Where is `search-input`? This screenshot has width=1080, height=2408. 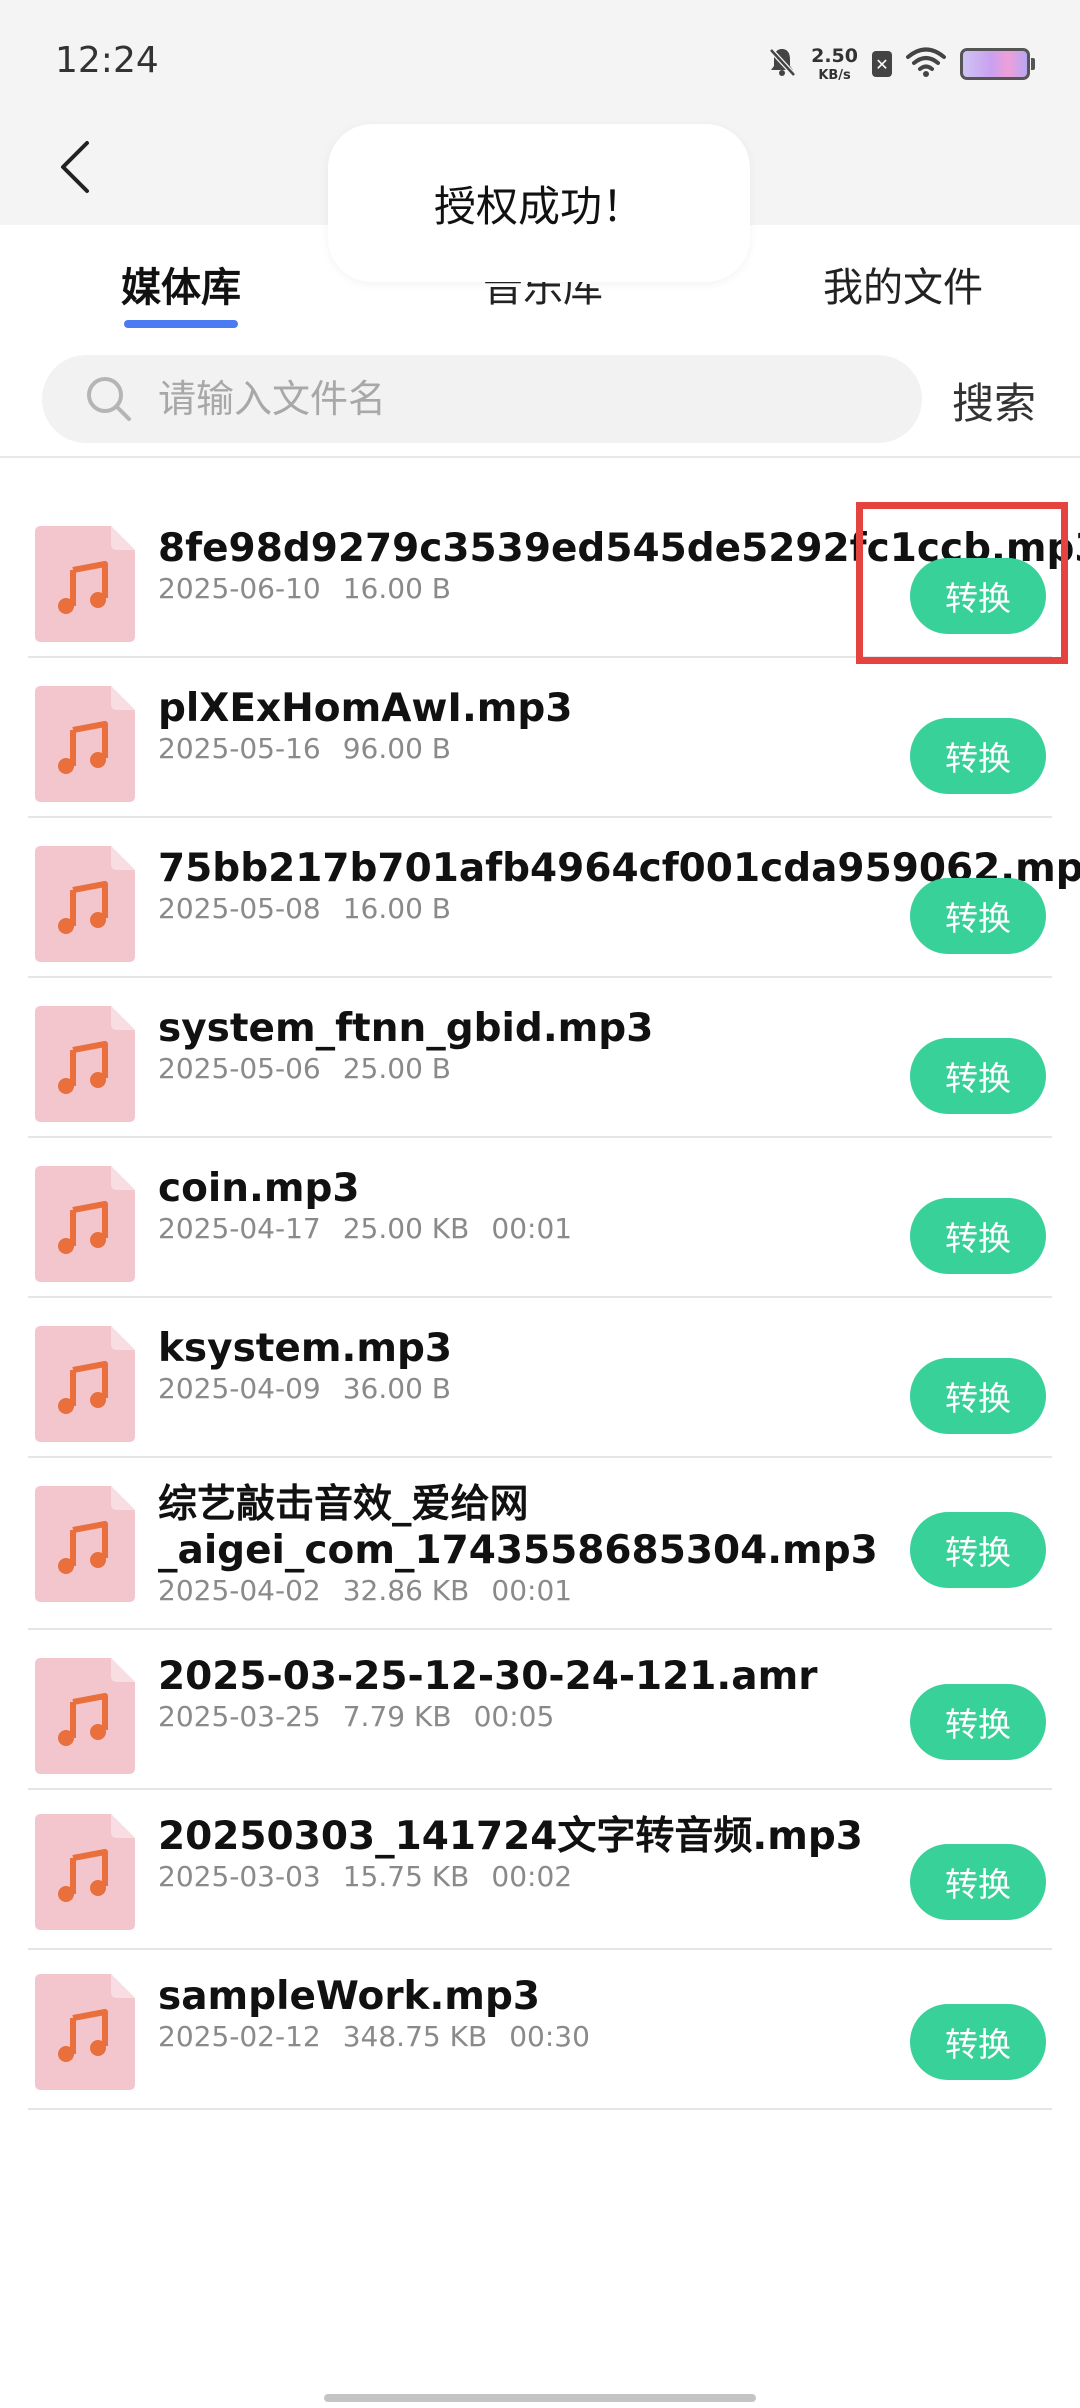
search-input is located at coordinates (508, 399).